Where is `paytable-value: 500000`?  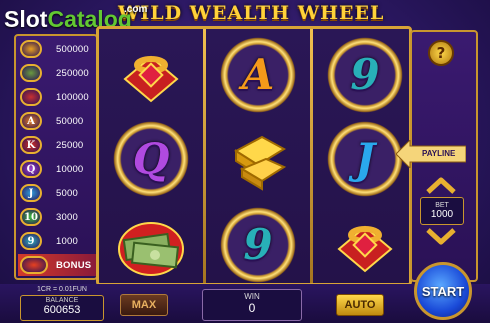 paytable-value: 500000 is located at coordinates (72, 49).